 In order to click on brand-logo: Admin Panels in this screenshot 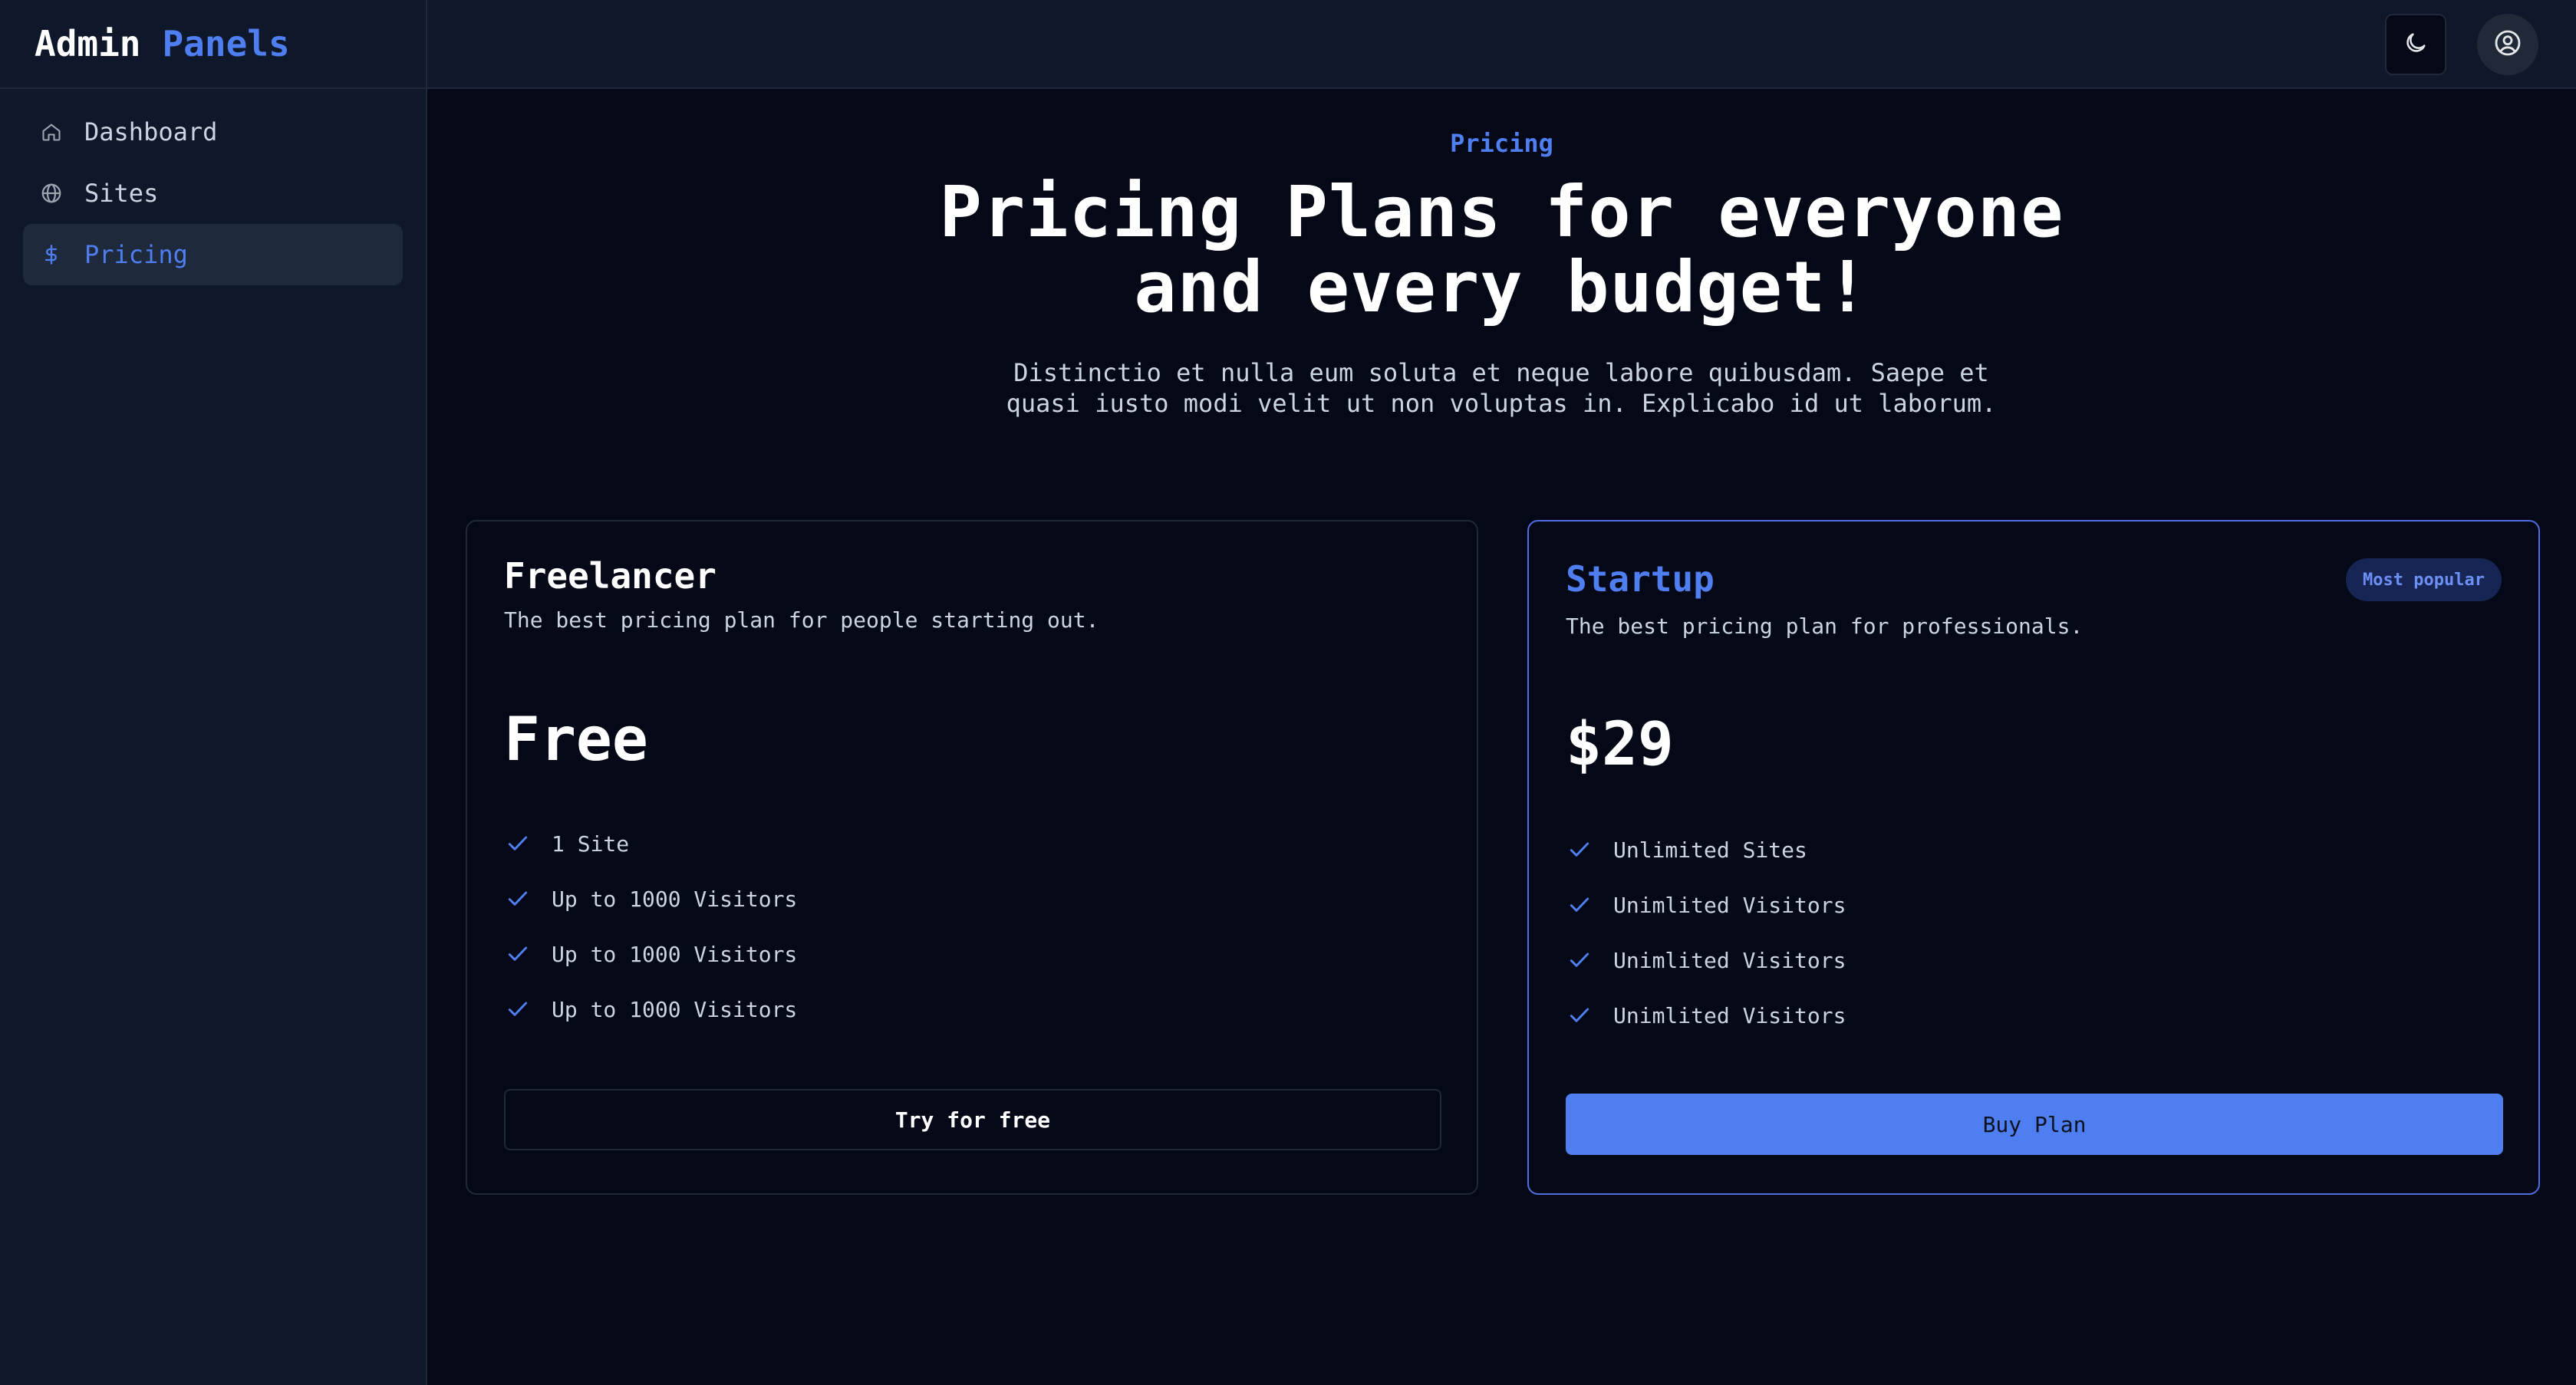, I will do `click(213, 45)`.